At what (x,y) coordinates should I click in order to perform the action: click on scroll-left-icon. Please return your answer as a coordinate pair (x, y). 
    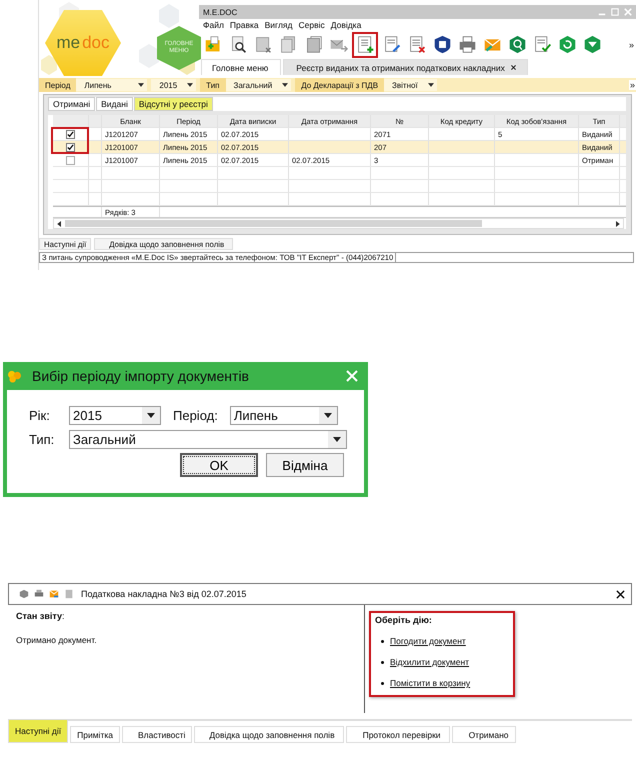
    Looking at the image, I should click on (59, 223).